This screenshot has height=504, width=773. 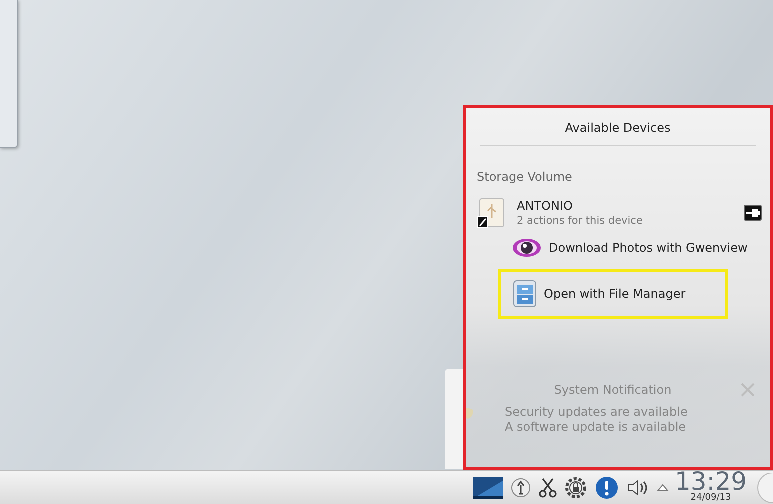 What do you see at coordinates (613, 390) in the screenshot?
I see `notification-title: System Notification` at bounding box center [613, 390].